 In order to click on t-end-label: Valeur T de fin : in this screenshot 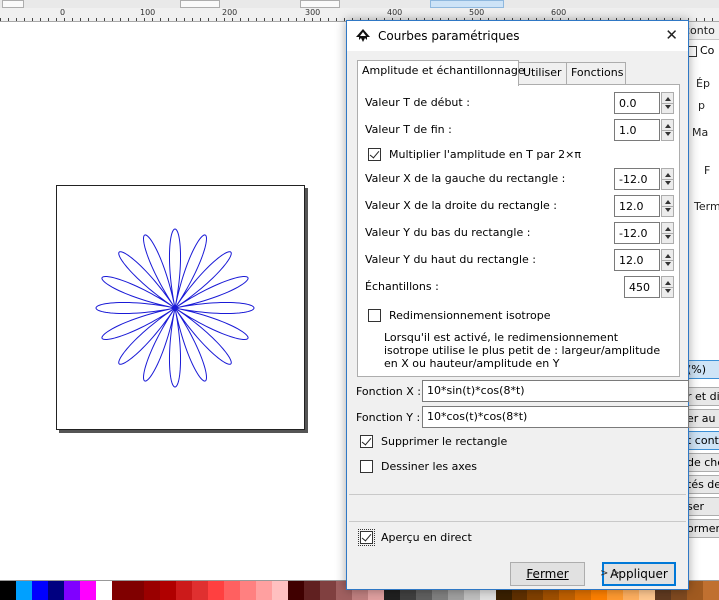, I will do `click(408, 129)`.